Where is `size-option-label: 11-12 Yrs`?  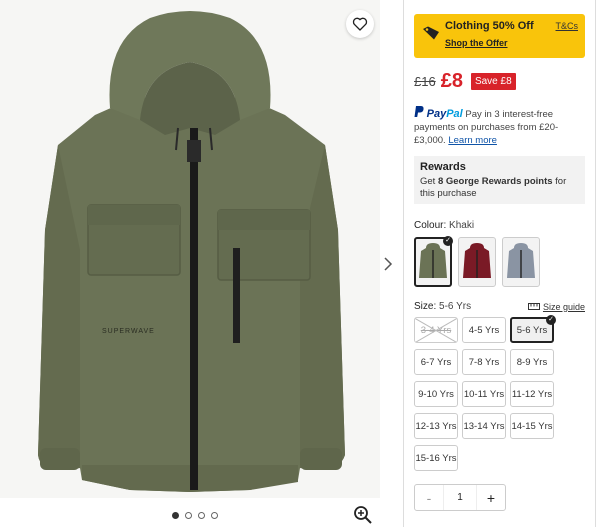 size-option-label: 11-12 Yrs is located at coordinates (532, 394).